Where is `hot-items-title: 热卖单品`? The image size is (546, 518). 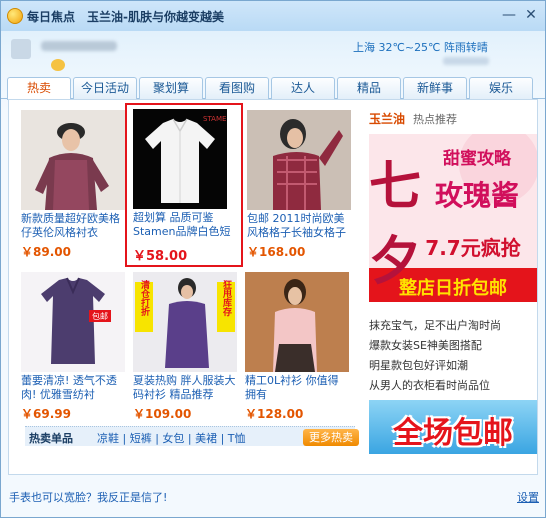
hot-items-title: 热卖单品 is located at coordinates (51, 438).